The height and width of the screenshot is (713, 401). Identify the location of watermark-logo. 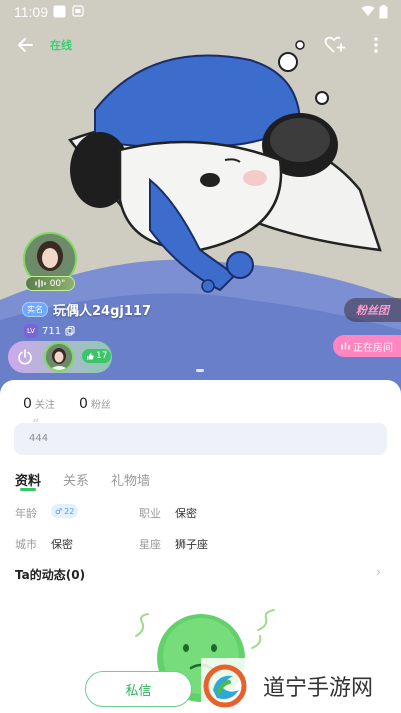
(225, 685).